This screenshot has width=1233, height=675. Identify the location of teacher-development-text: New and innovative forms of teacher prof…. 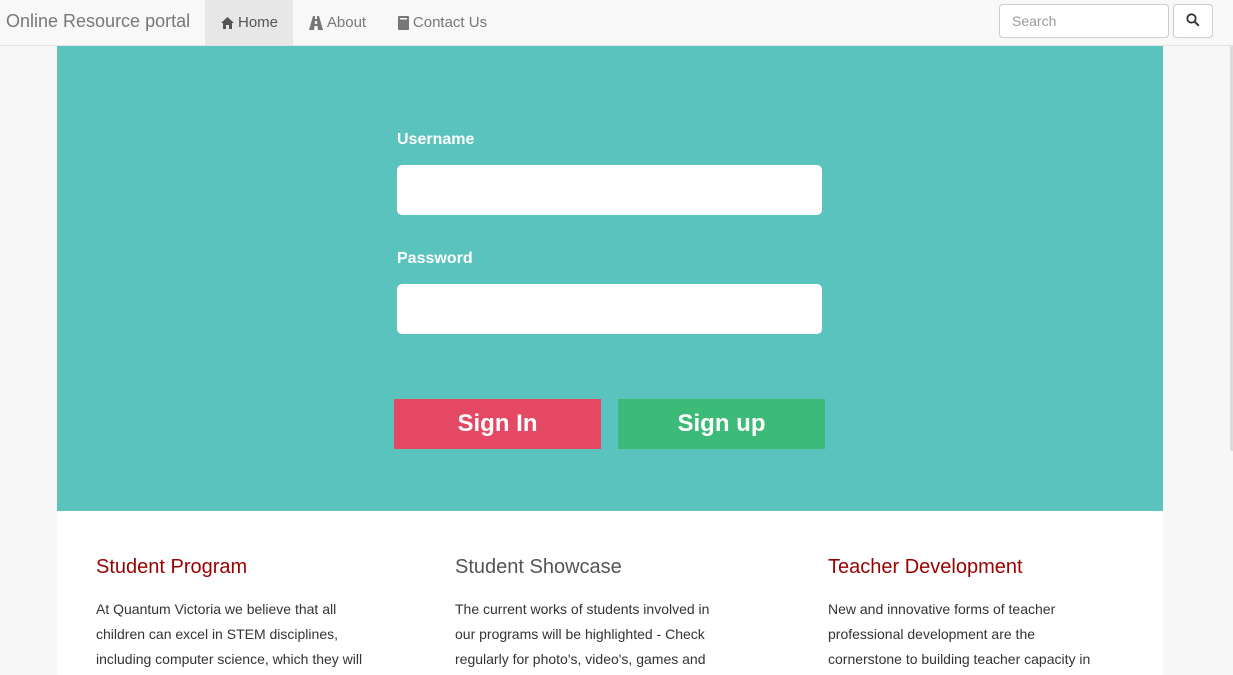
(959, 634).